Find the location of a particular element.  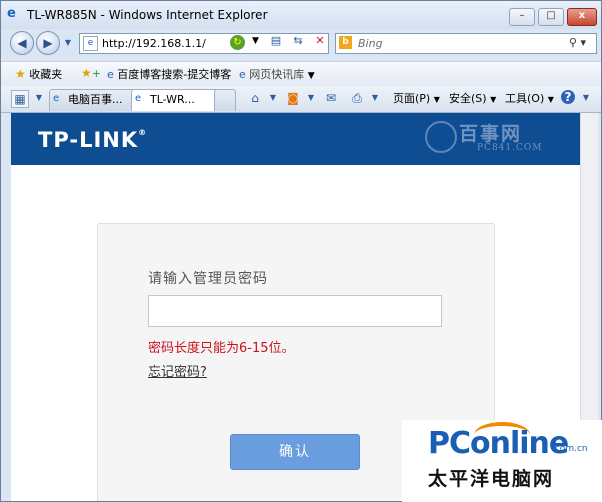

home-dropdown-icon: ▼ is located at coordinates (273, 98).